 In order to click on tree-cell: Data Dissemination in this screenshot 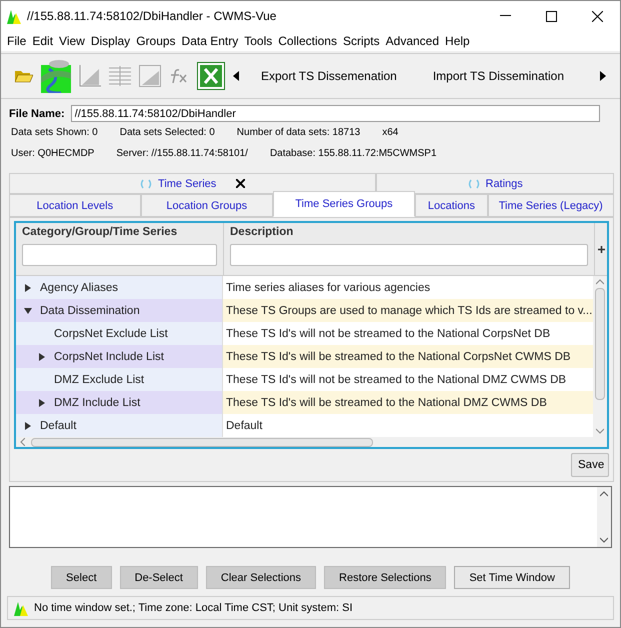, I will do `click(119, 310)`.